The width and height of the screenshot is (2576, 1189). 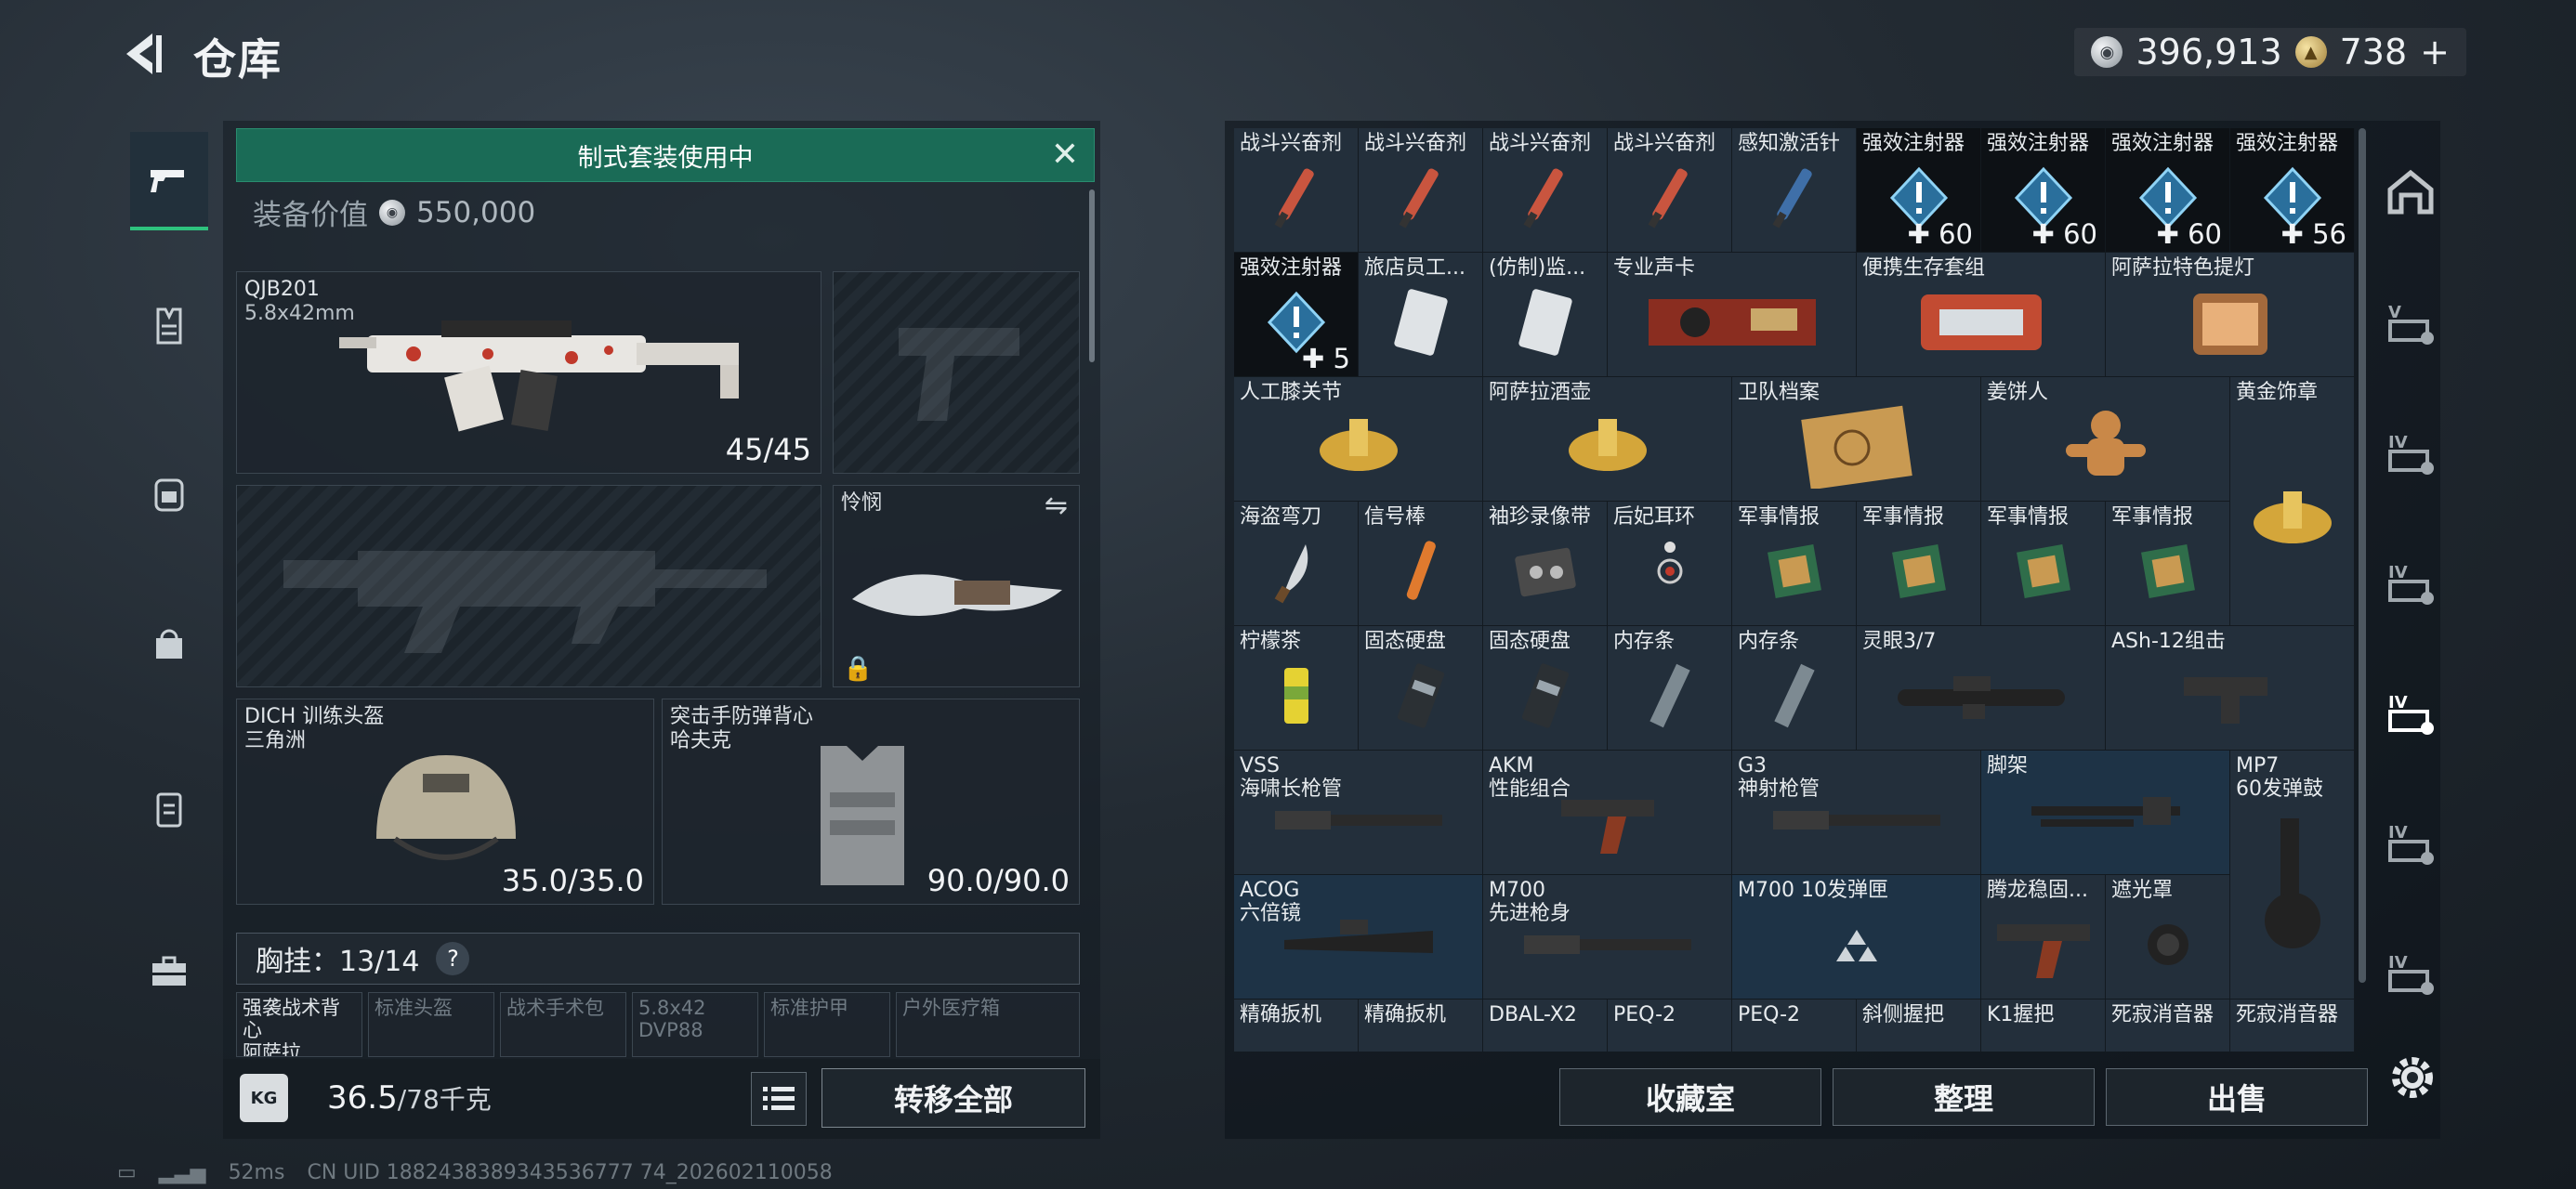 I want to click on stash-item: DBAL-X2, so click(x=1545, y=1026).